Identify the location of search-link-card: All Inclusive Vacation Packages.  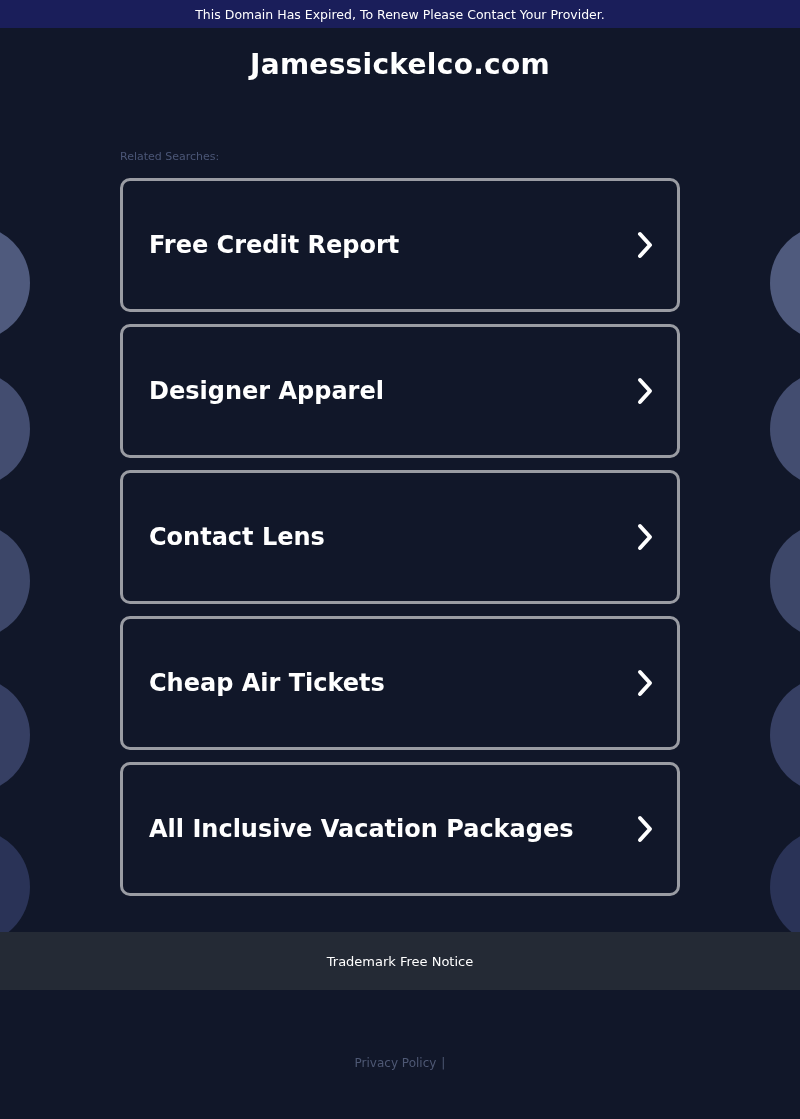
(400, 829).